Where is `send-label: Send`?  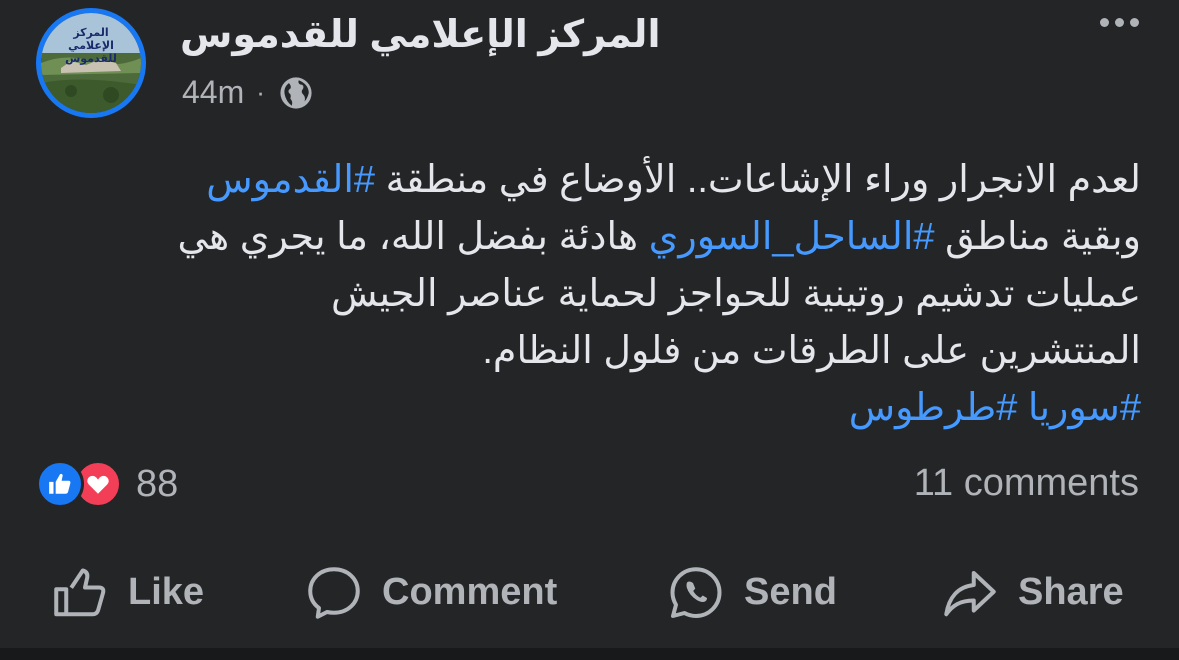 send-label: Send is located at coordinates (790, 592).